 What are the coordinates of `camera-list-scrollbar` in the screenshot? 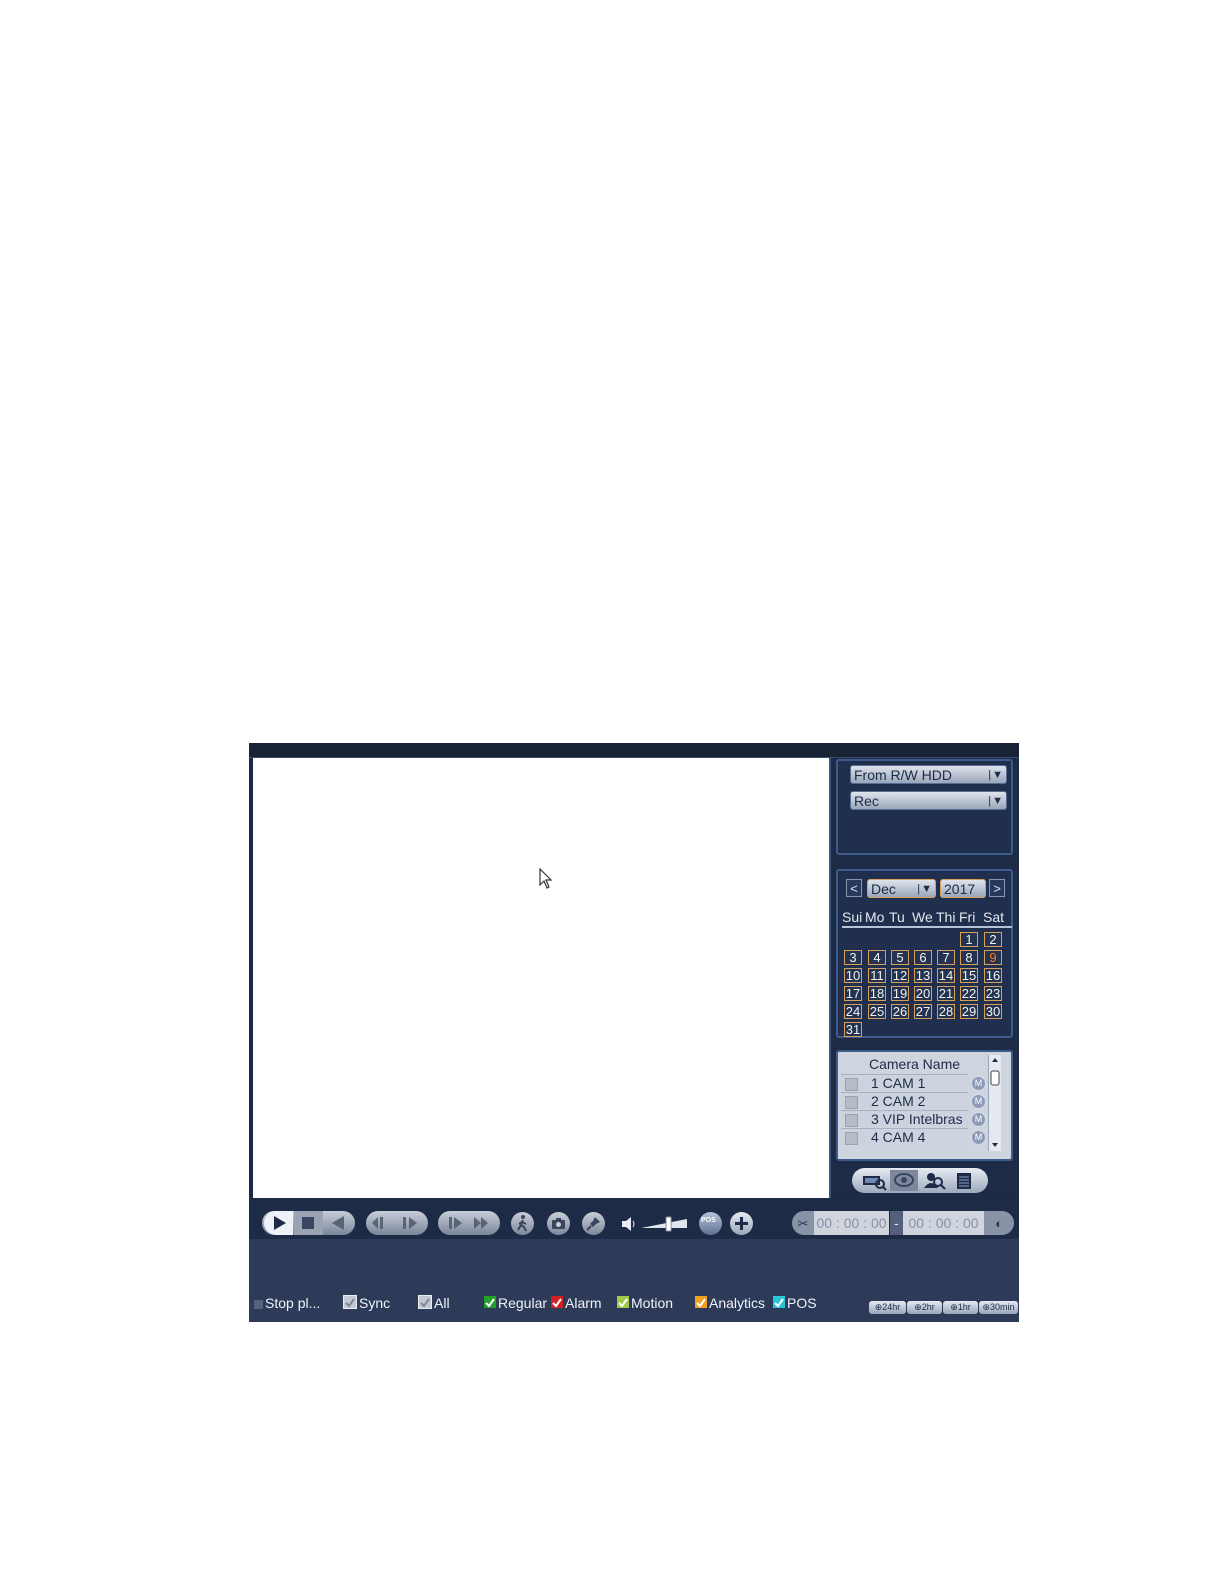 It's located at (994, 1103).